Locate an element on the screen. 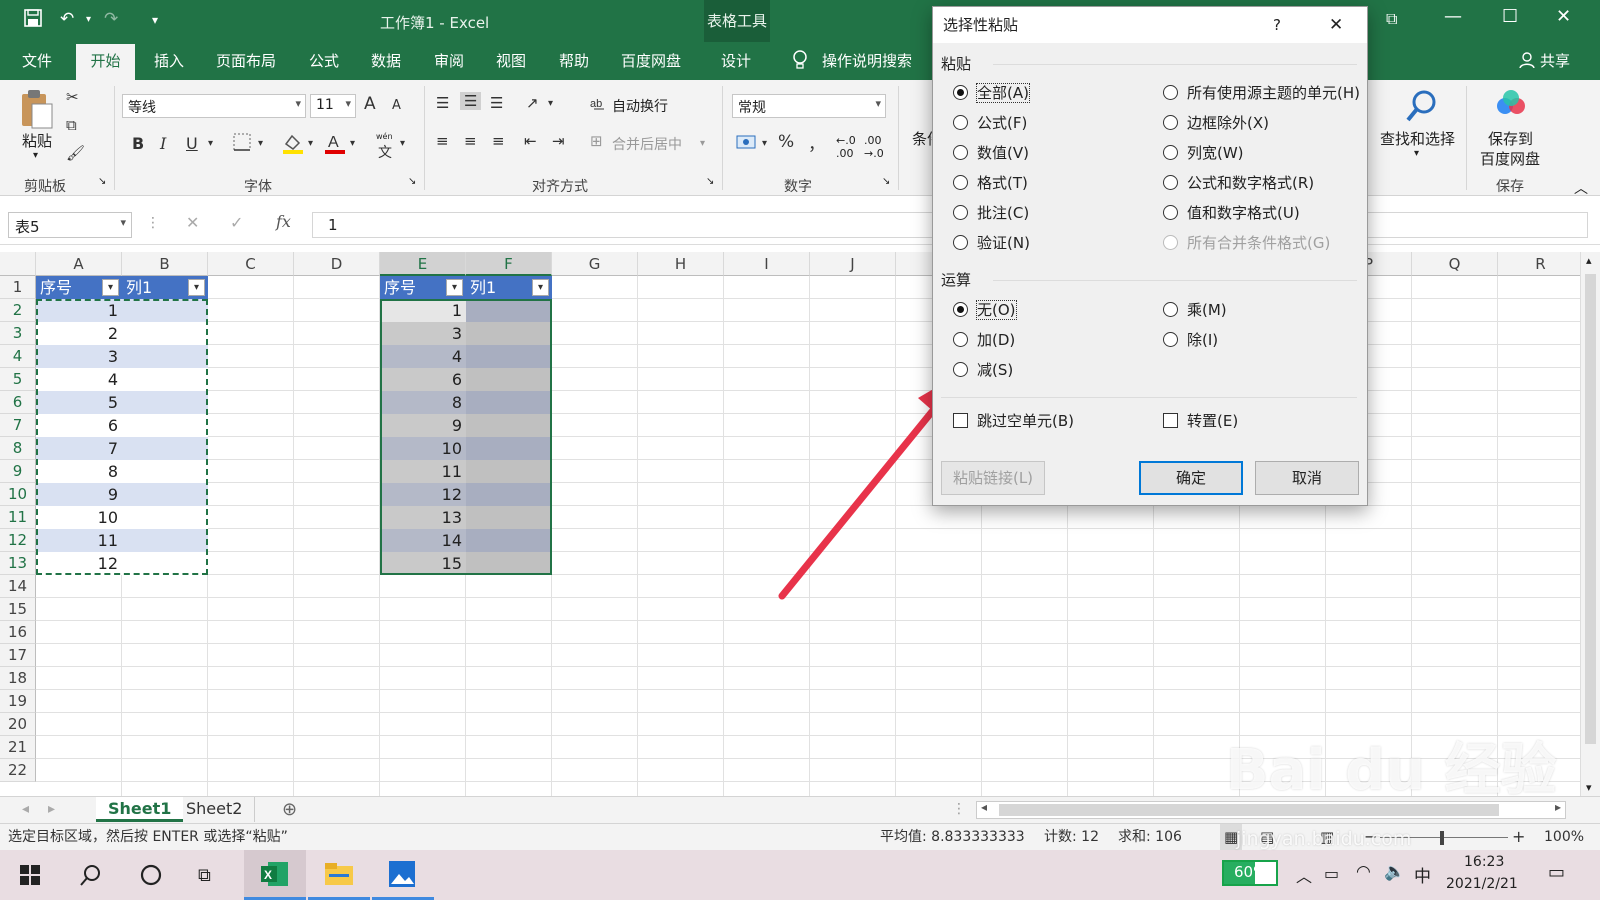 The width and height of the screenshot is (1600, 900). column-header-e: E is located at coordinates (423, 264).